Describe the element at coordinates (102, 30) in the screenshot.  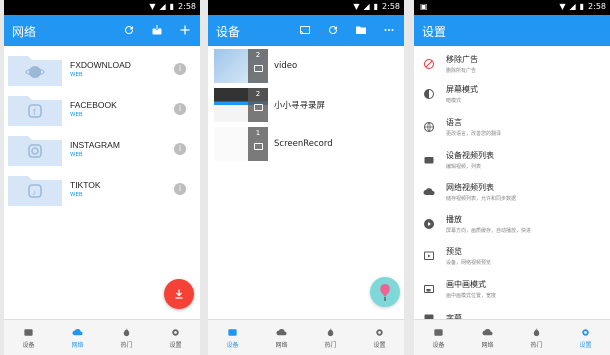
I see `app-bar: 网络` at that location.